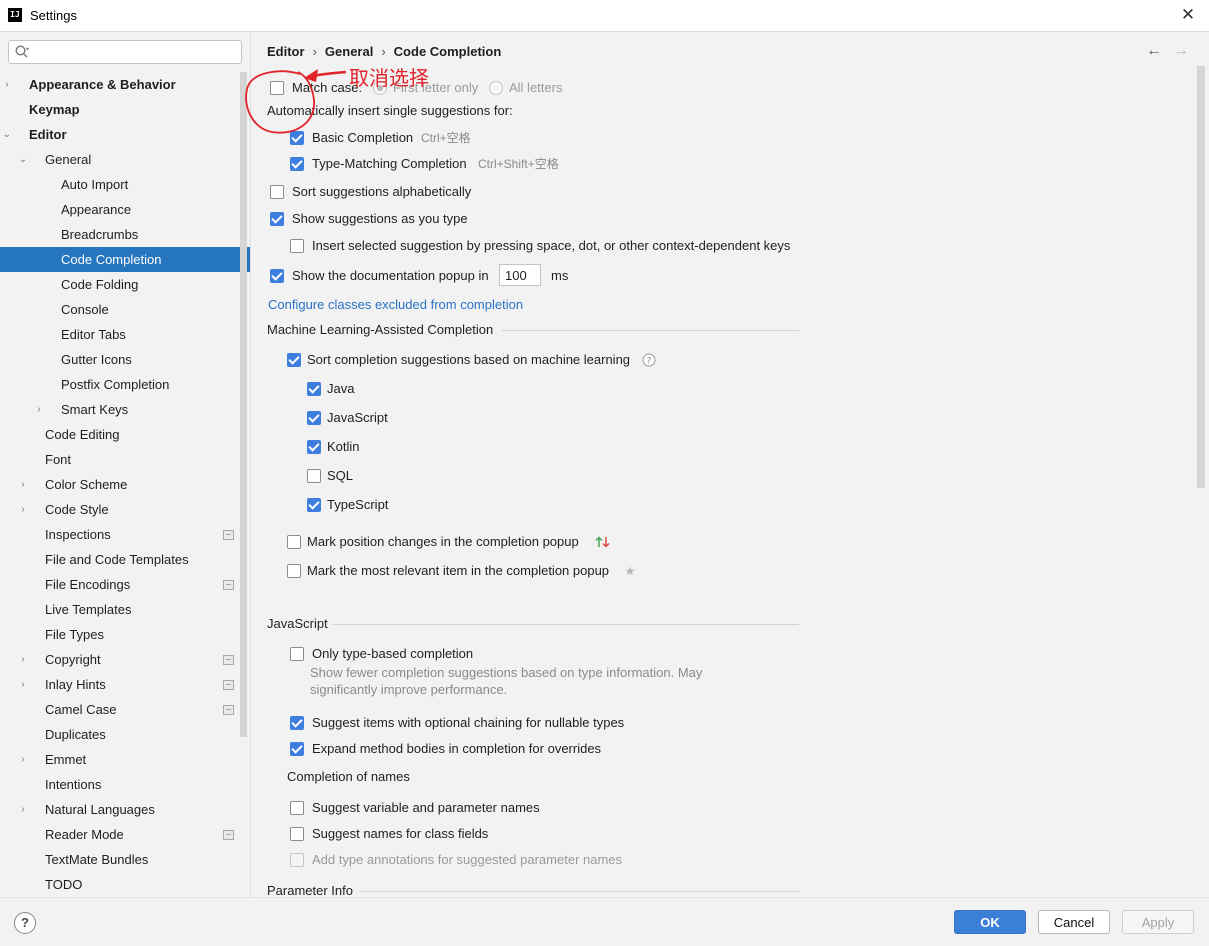  What do you see at coordinates (1188, 15) in the screenshot?
I see `close-window-icon: ✕` at bounding box center [1188, 15].